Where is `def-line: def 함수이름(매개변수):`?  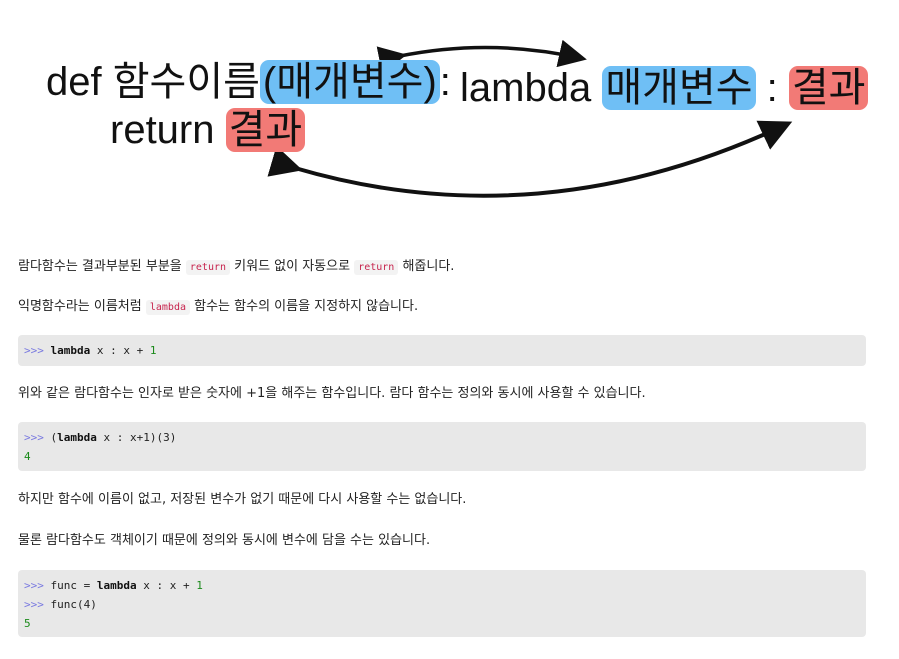 def-line: def 함수이름(매개변수): is located at coordinates (248, 82).